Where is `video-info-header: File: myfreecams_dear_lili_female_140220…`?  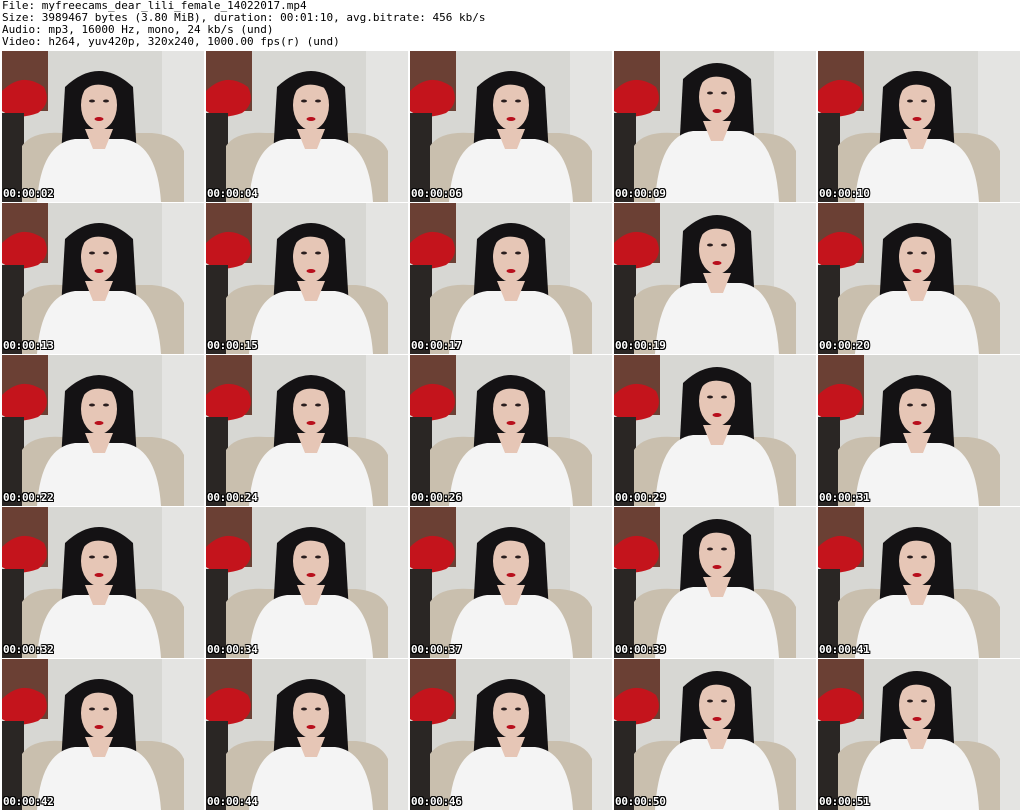
video-info-header: File: myfreecams_dear_lili_female_140220… is located at coordinates (512, 25).